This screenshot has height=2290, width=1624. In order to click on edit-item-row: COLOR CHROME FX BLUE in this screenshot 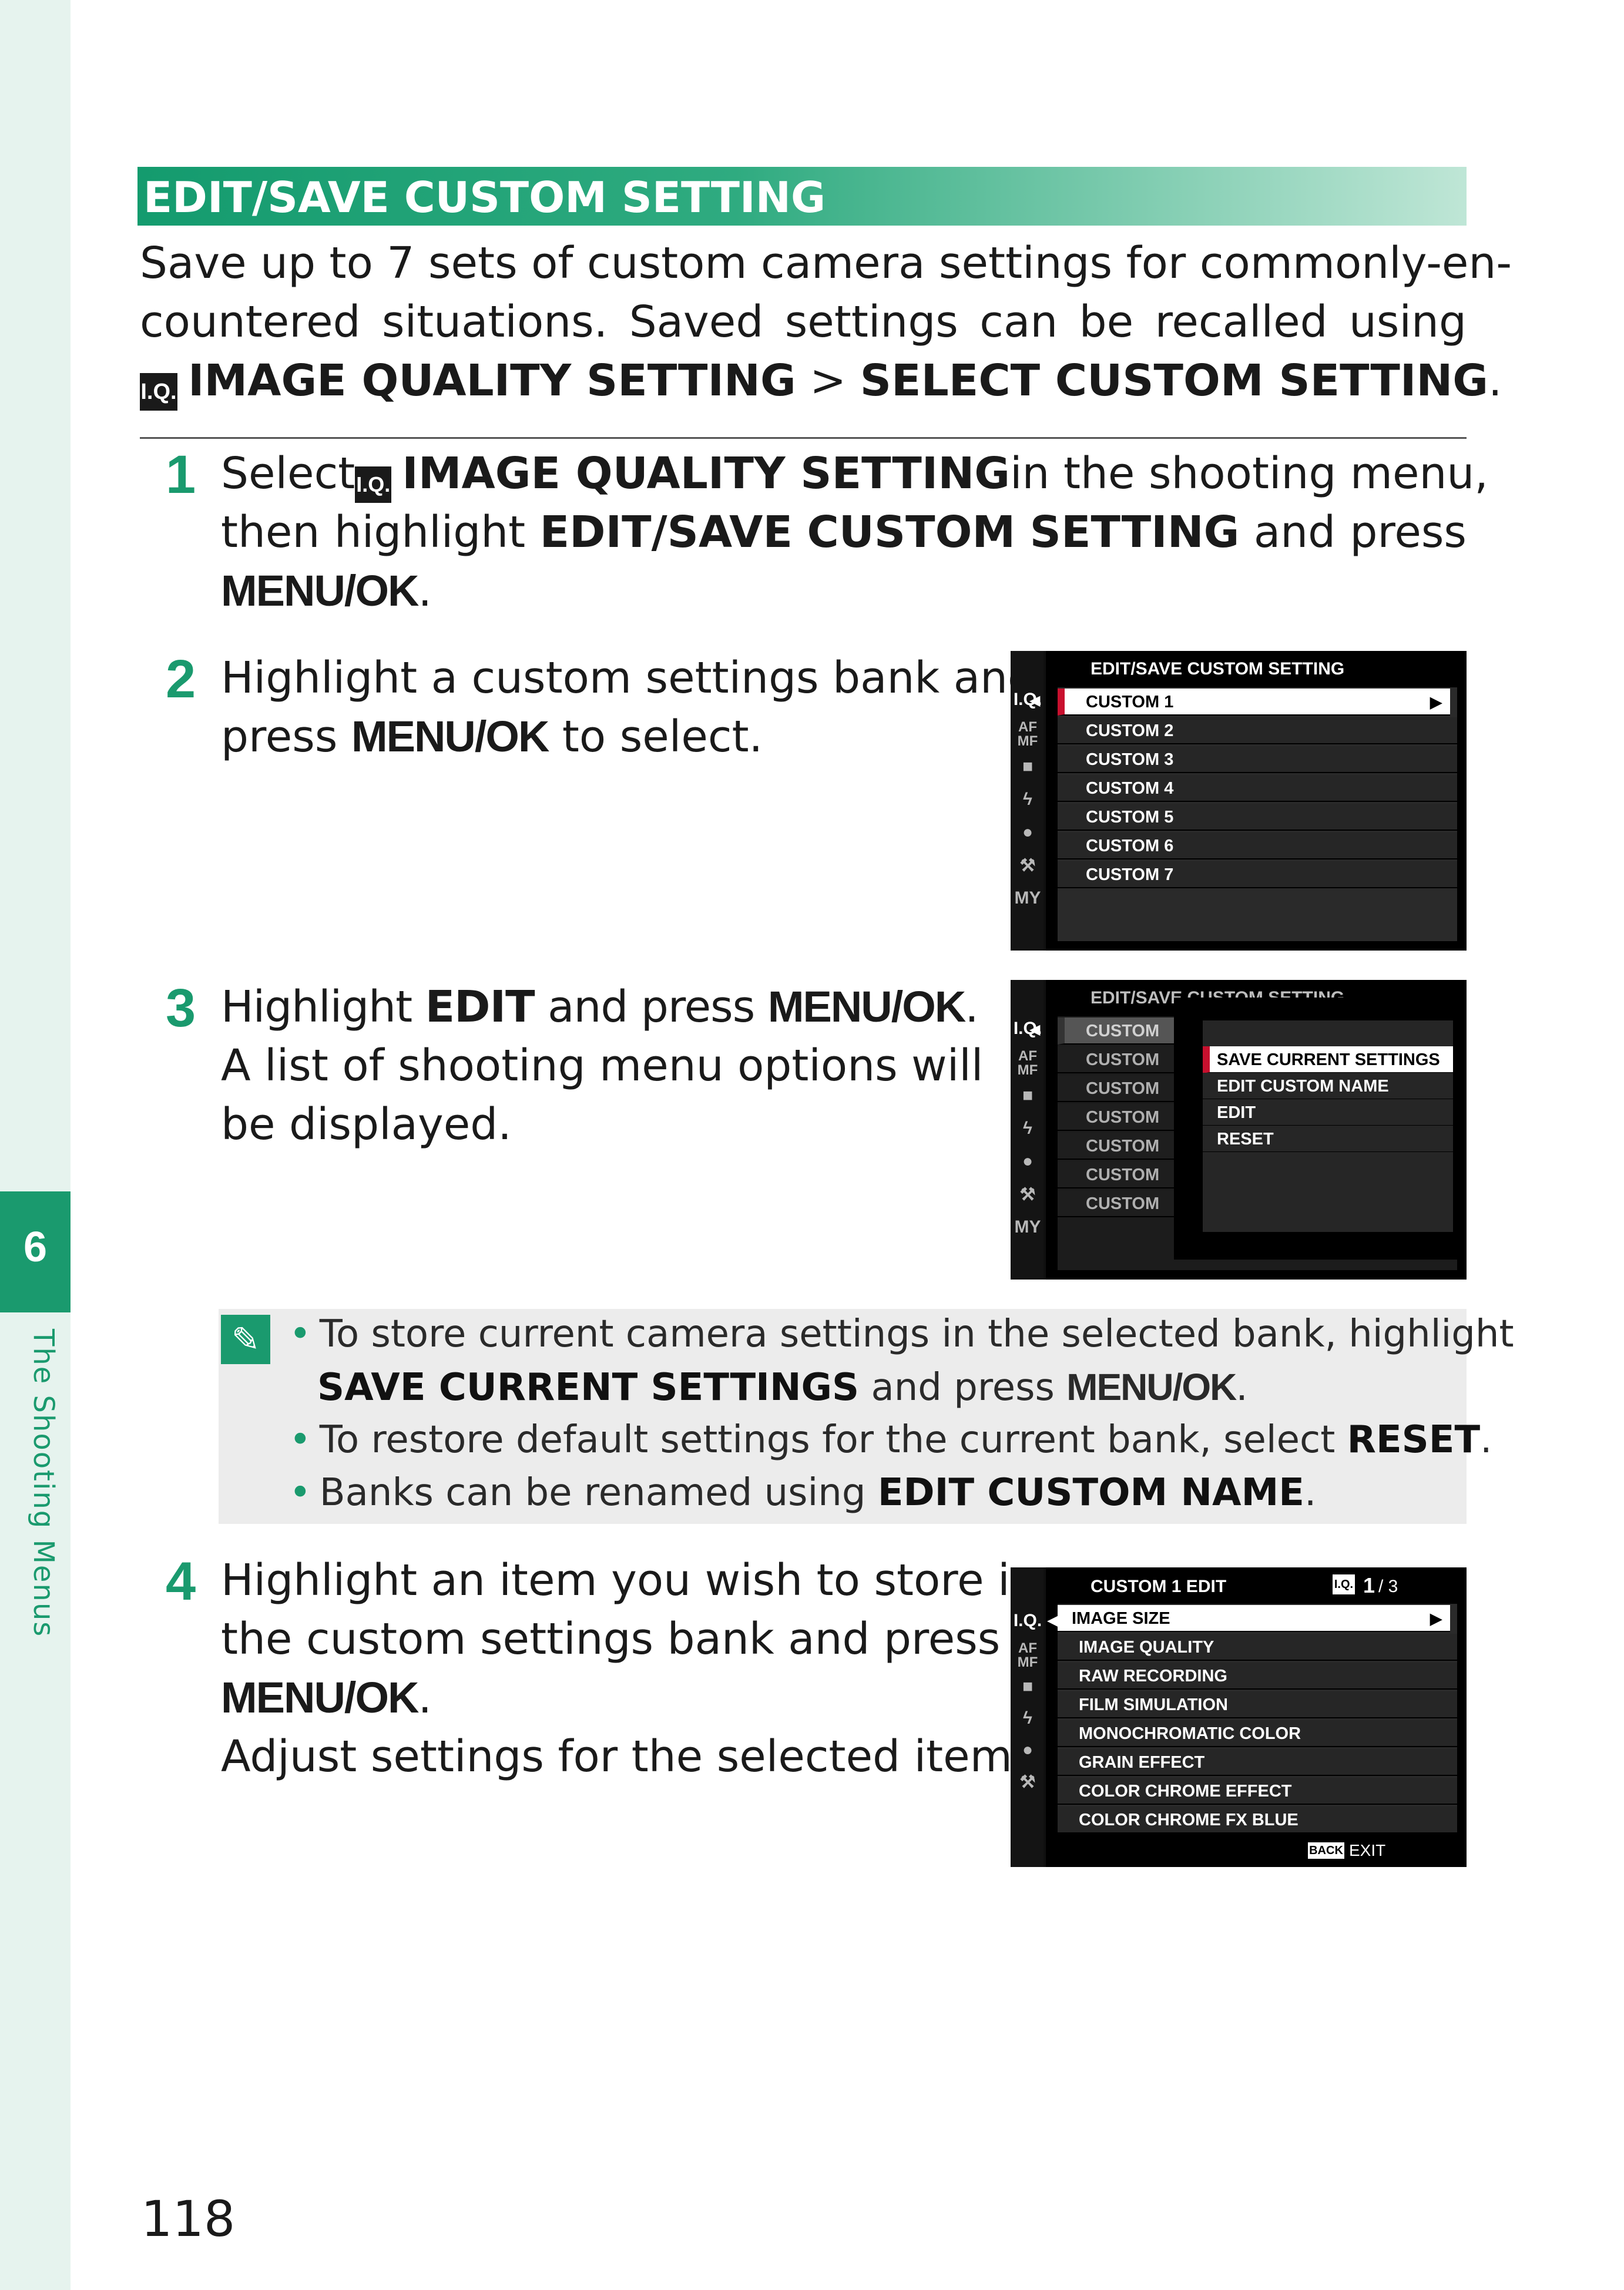, I will do `click(1257, 1820)`.